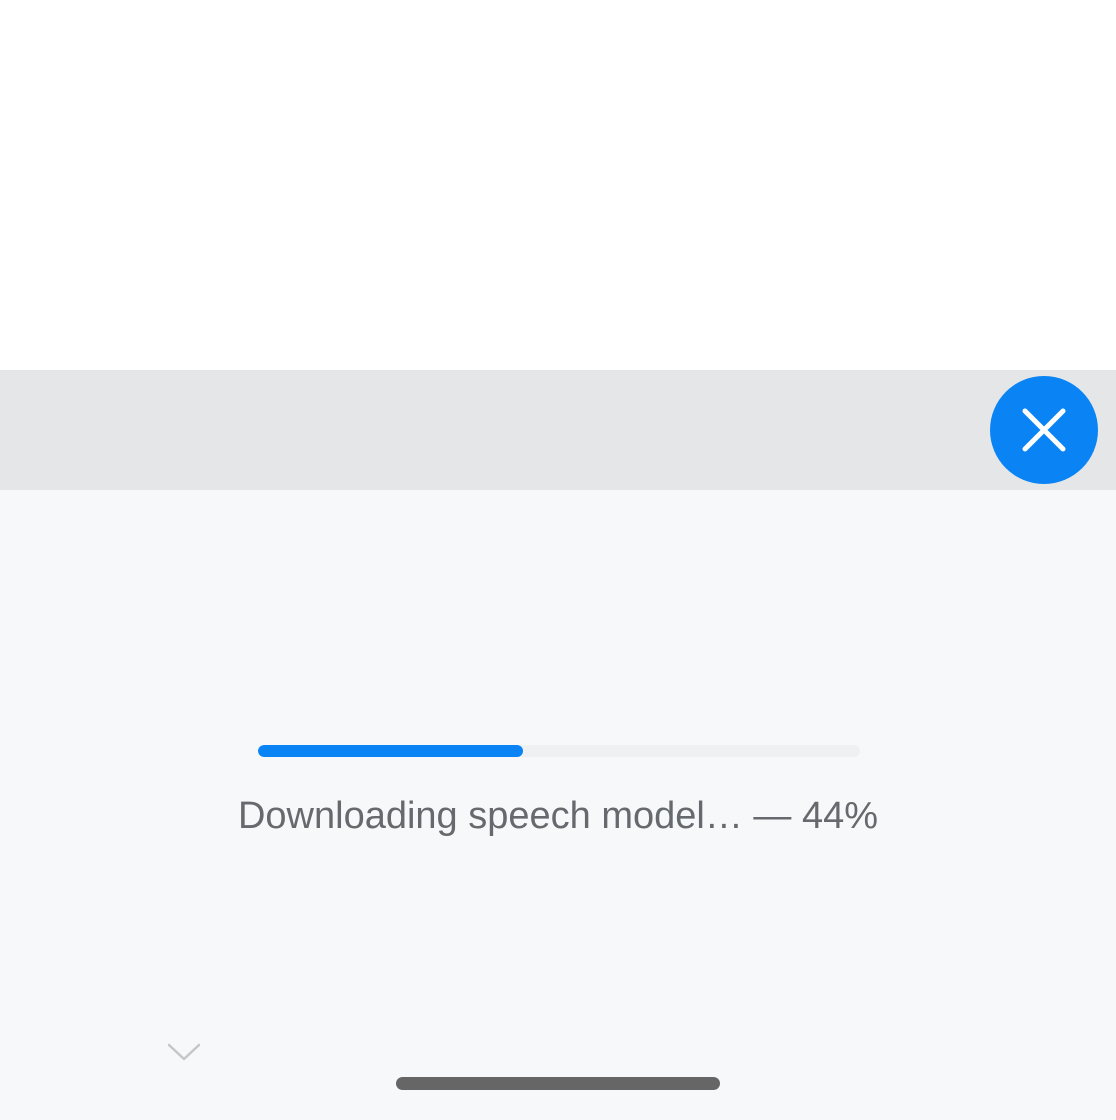  What do you see at coordinates (558, 1083) in the screenshot?
I see `home-indicator` at bounding box center [558, 1083].